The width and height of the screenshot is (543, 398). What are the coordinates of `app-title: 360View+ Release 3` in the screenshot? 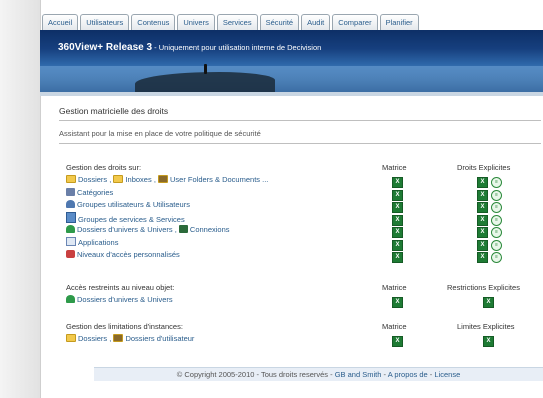 It's located at (105, 47).